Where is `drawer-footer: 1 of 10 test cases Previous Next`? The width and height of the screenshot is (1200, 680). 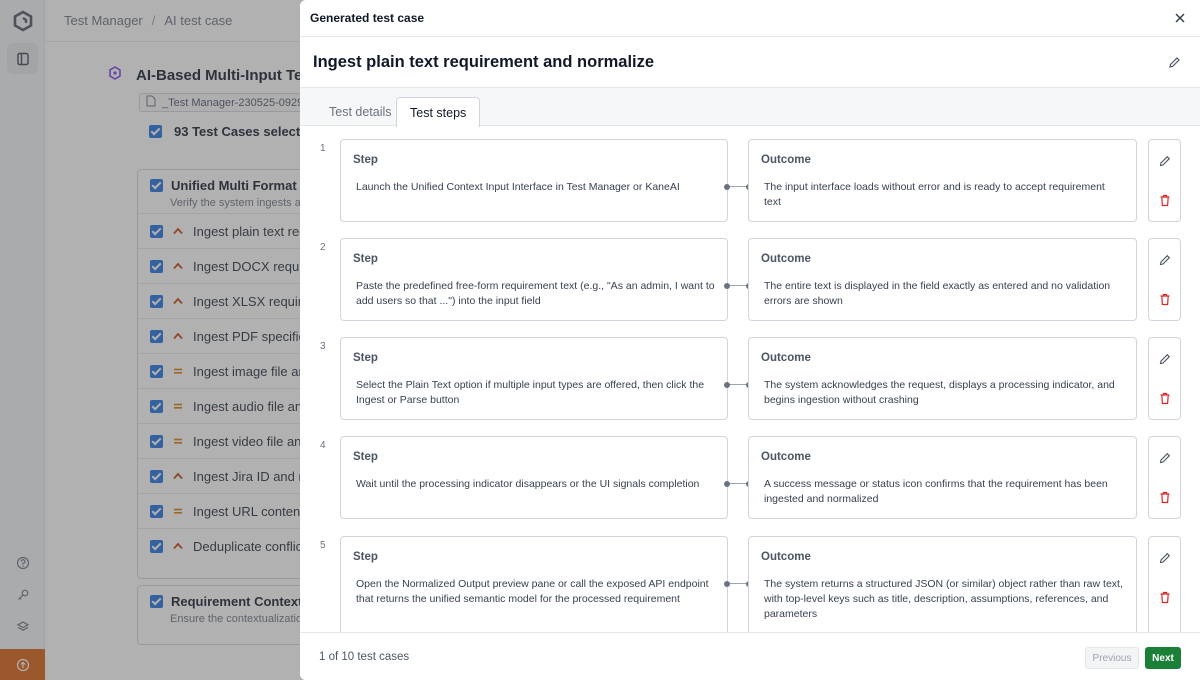 drawer-footer: 1 of 10 test cases Previous Next is located at coordinates (750, 656).